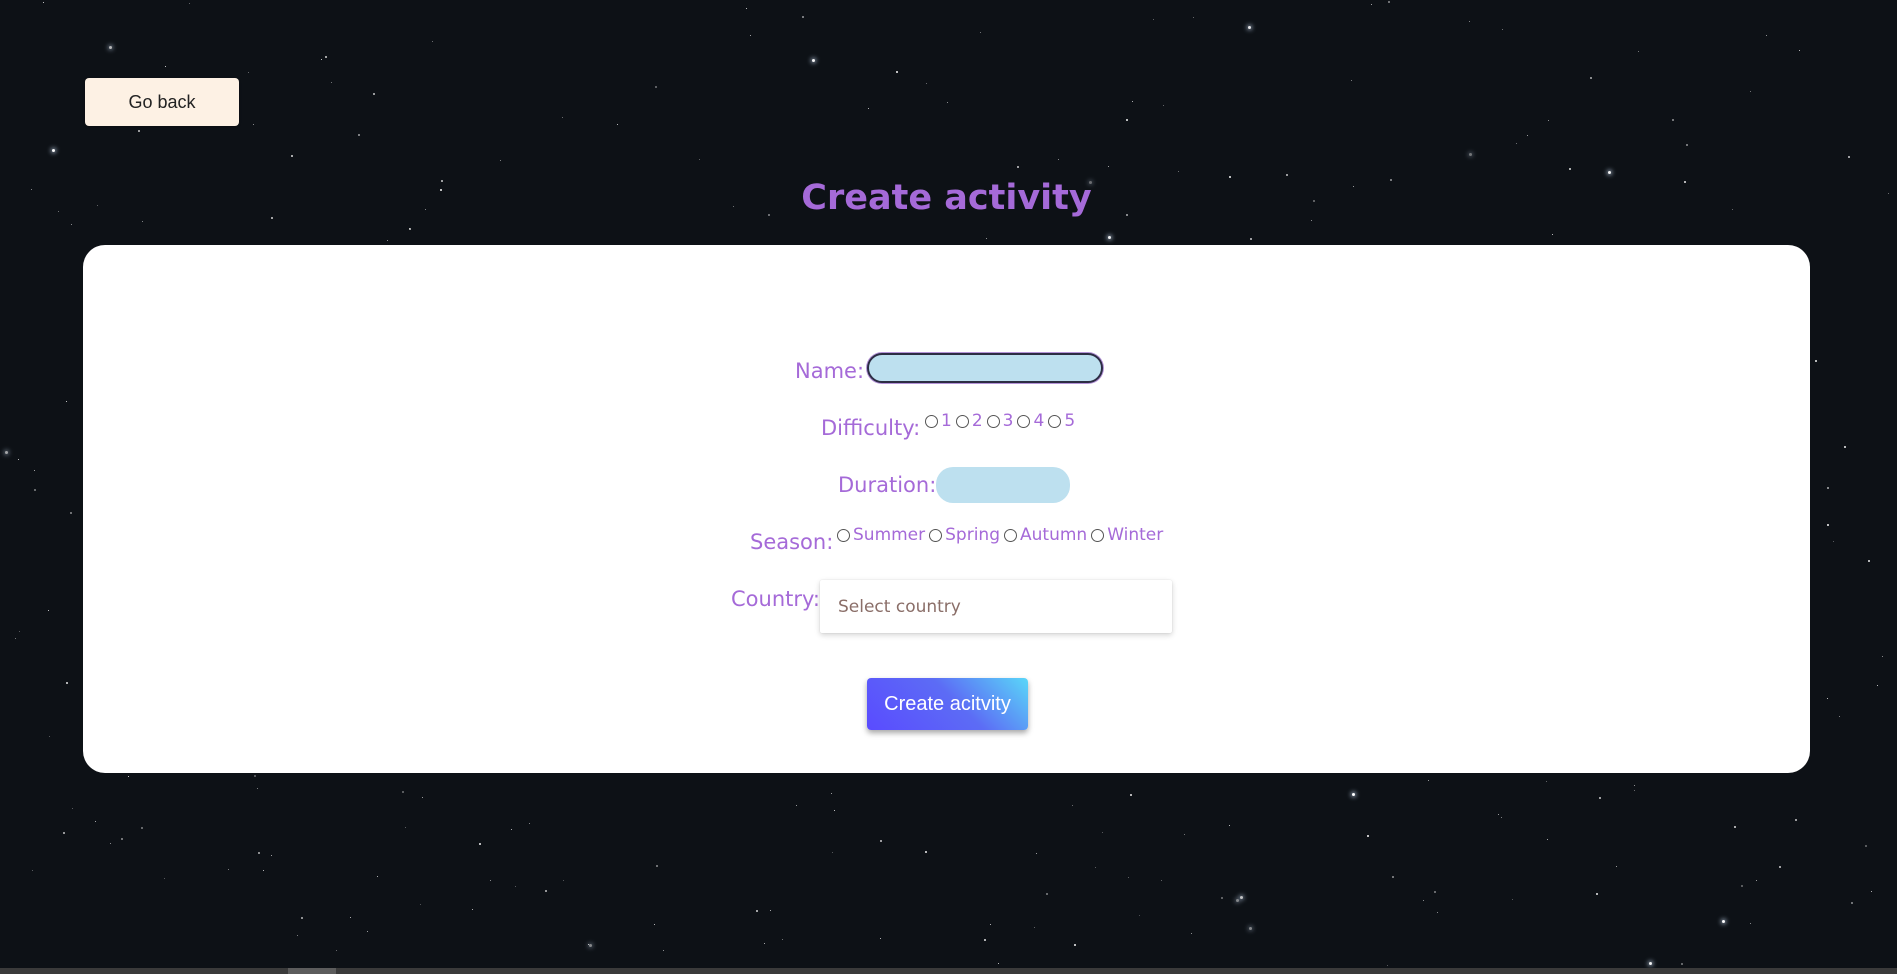 This screenshot has height=974, width=1897. Describe the element at coordinates (1135, 535) in the screenshot. I see `season-option-label: Winter` at that location.